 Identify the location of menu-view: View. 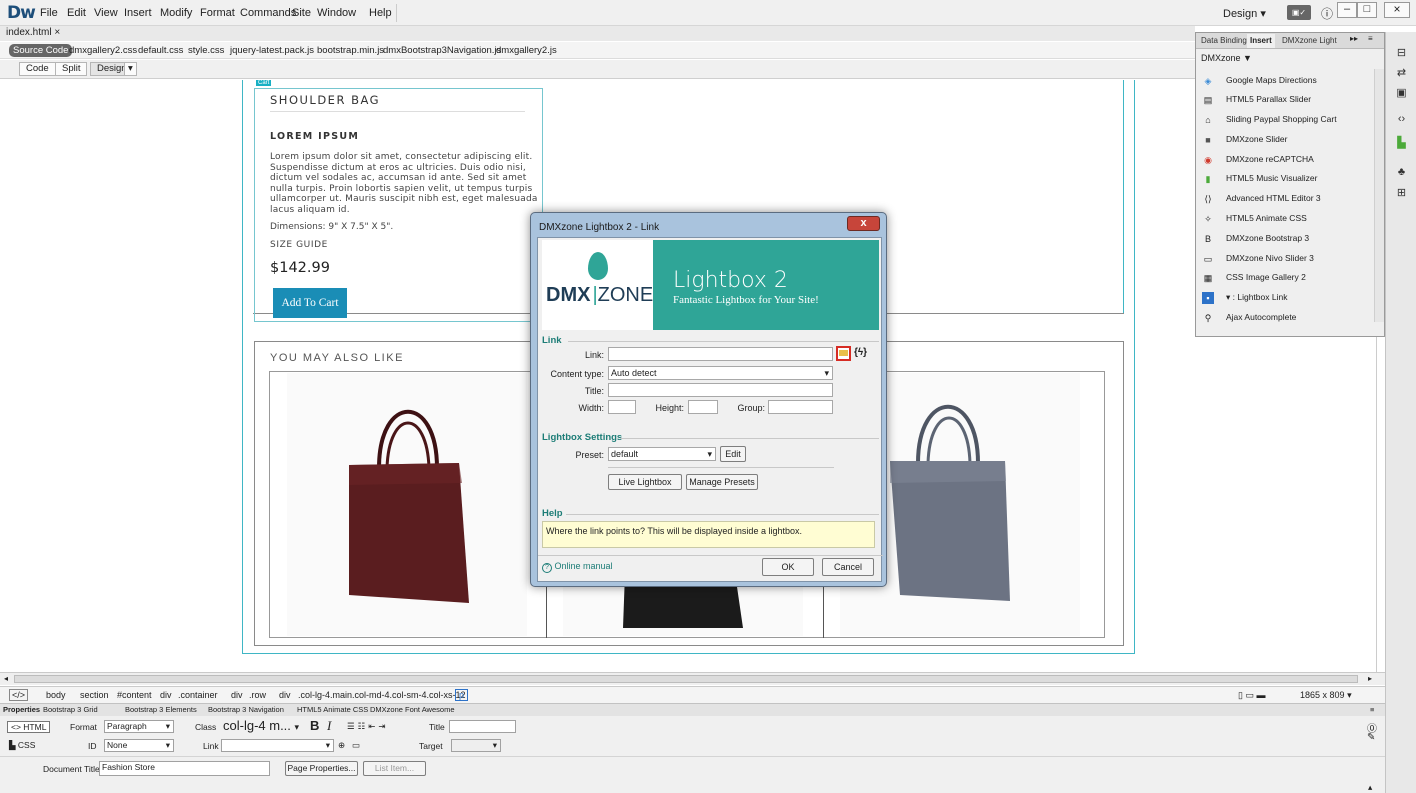
(106, 13).